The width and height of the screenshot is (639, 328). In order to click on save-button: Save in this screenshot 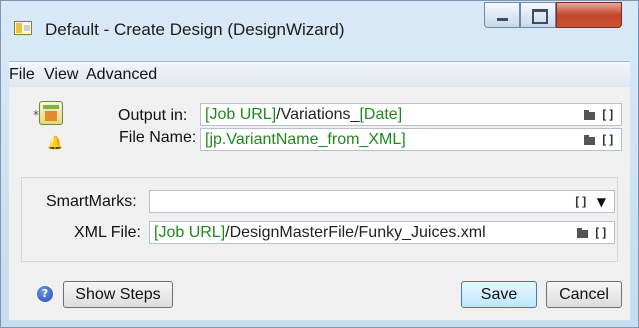, I will do `click(499, 294)`.